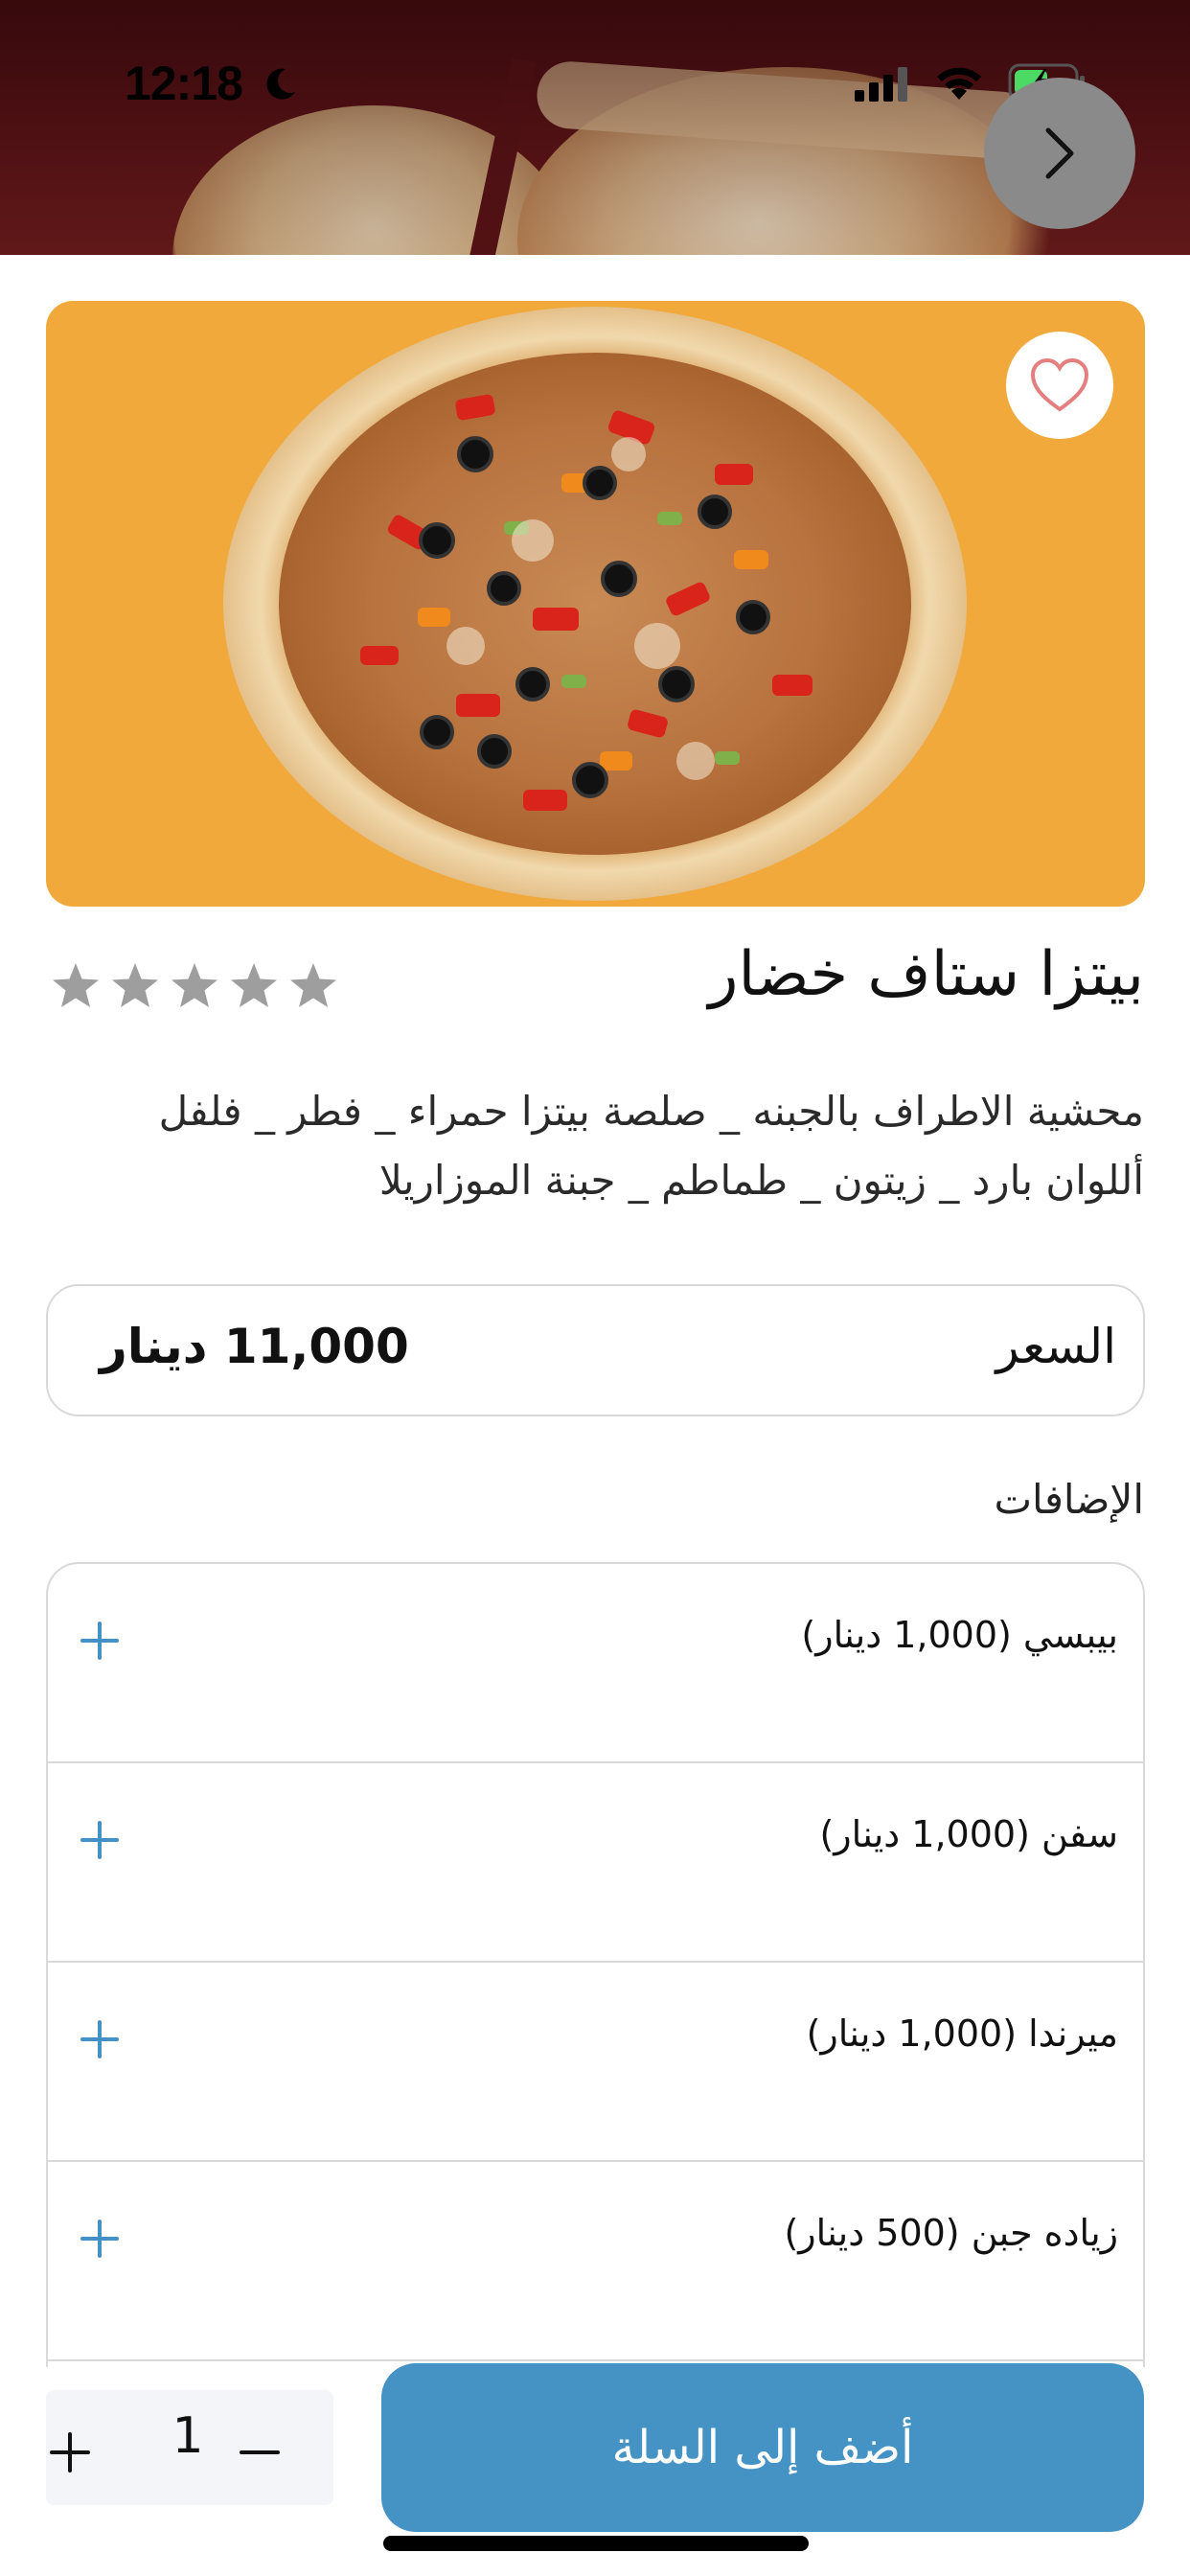 This screenshot has width=1190, height=2576. I want to click on addon-item-pepsi: بيبسي (1,000 دينار), so click(595, 1663).